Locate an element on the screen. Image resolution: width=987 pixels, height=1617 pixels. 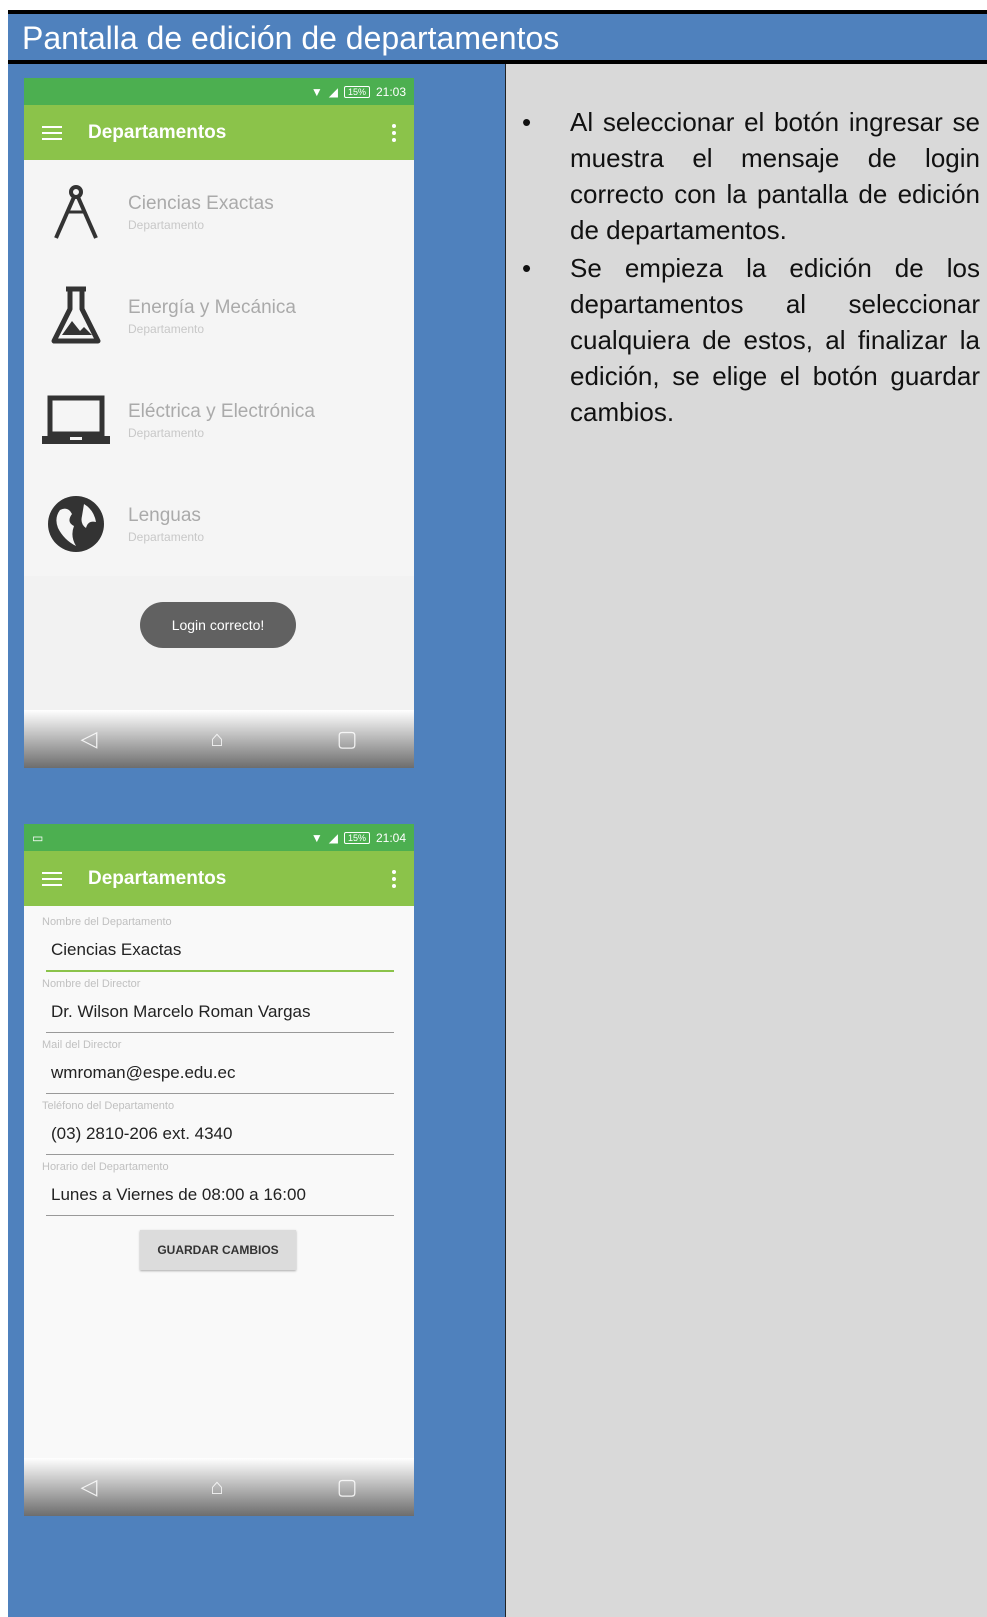
item-title: Energía y Mecánica is located at coordinates (212, 307).